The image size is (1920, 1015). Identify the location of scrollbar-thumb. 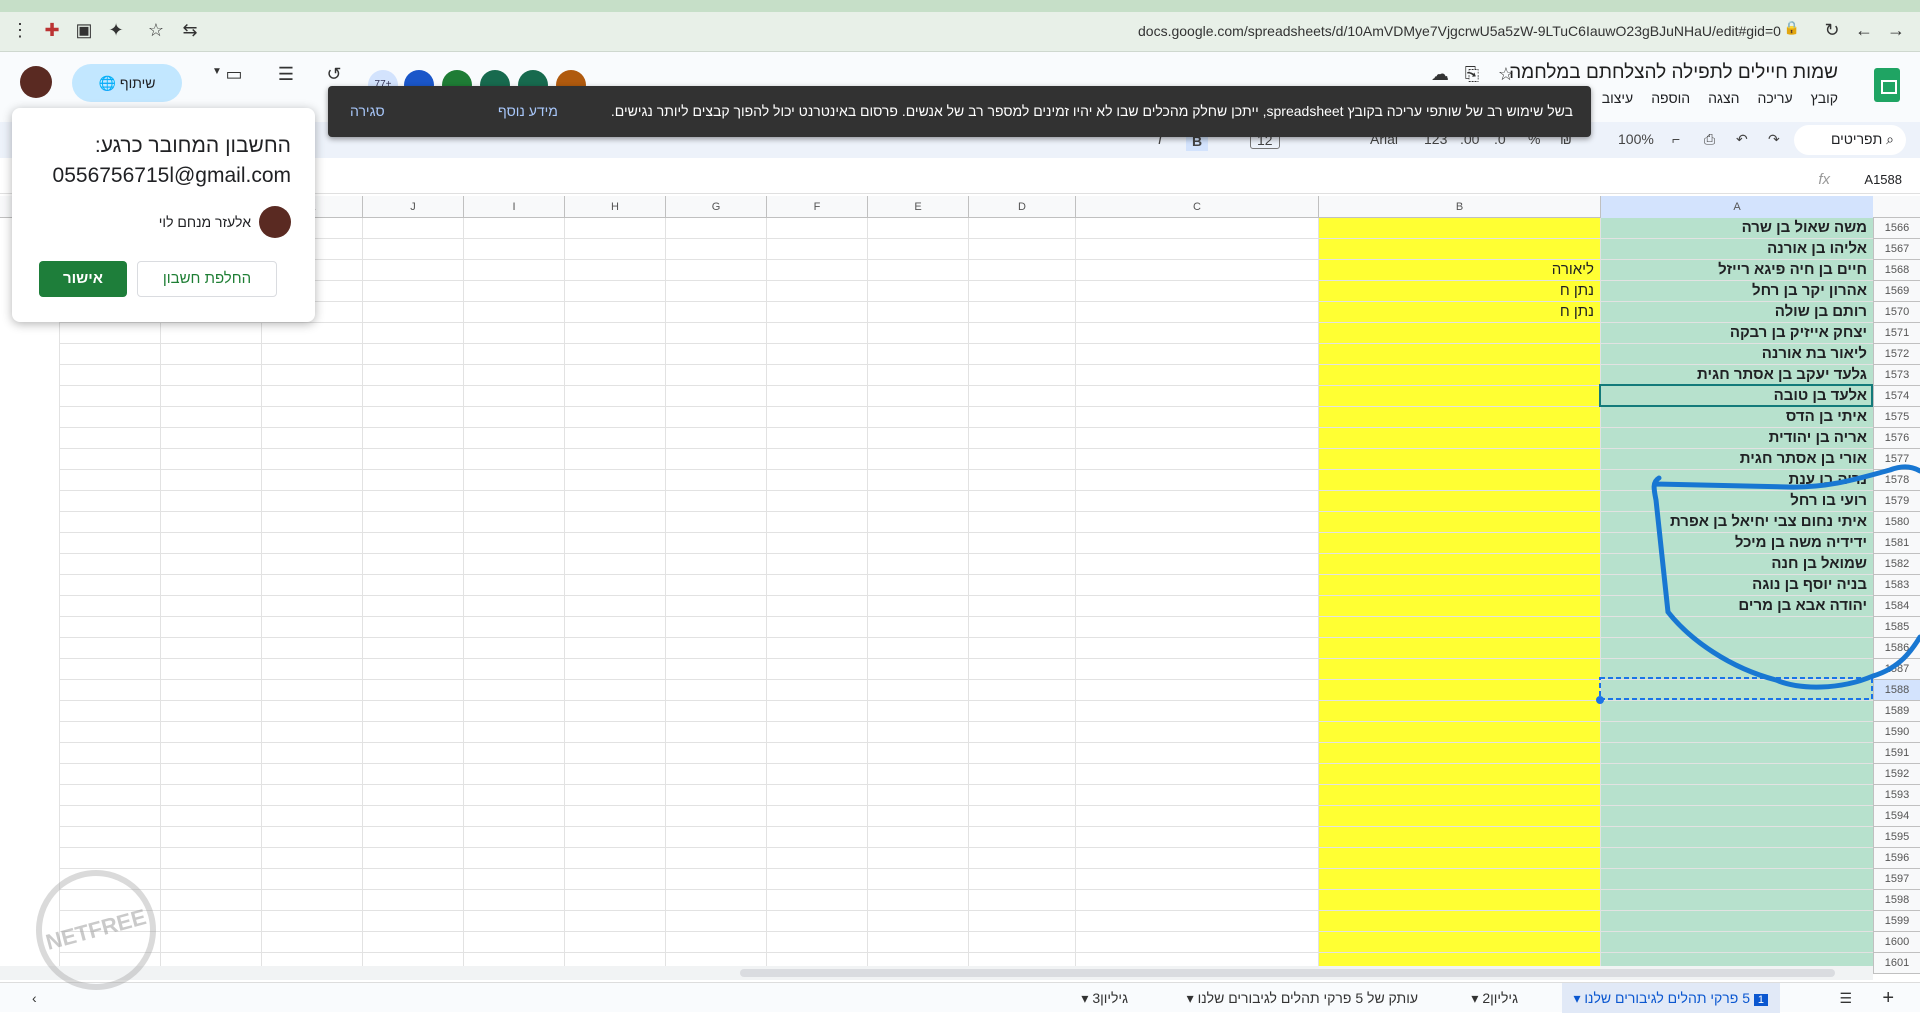
(1287, 973).